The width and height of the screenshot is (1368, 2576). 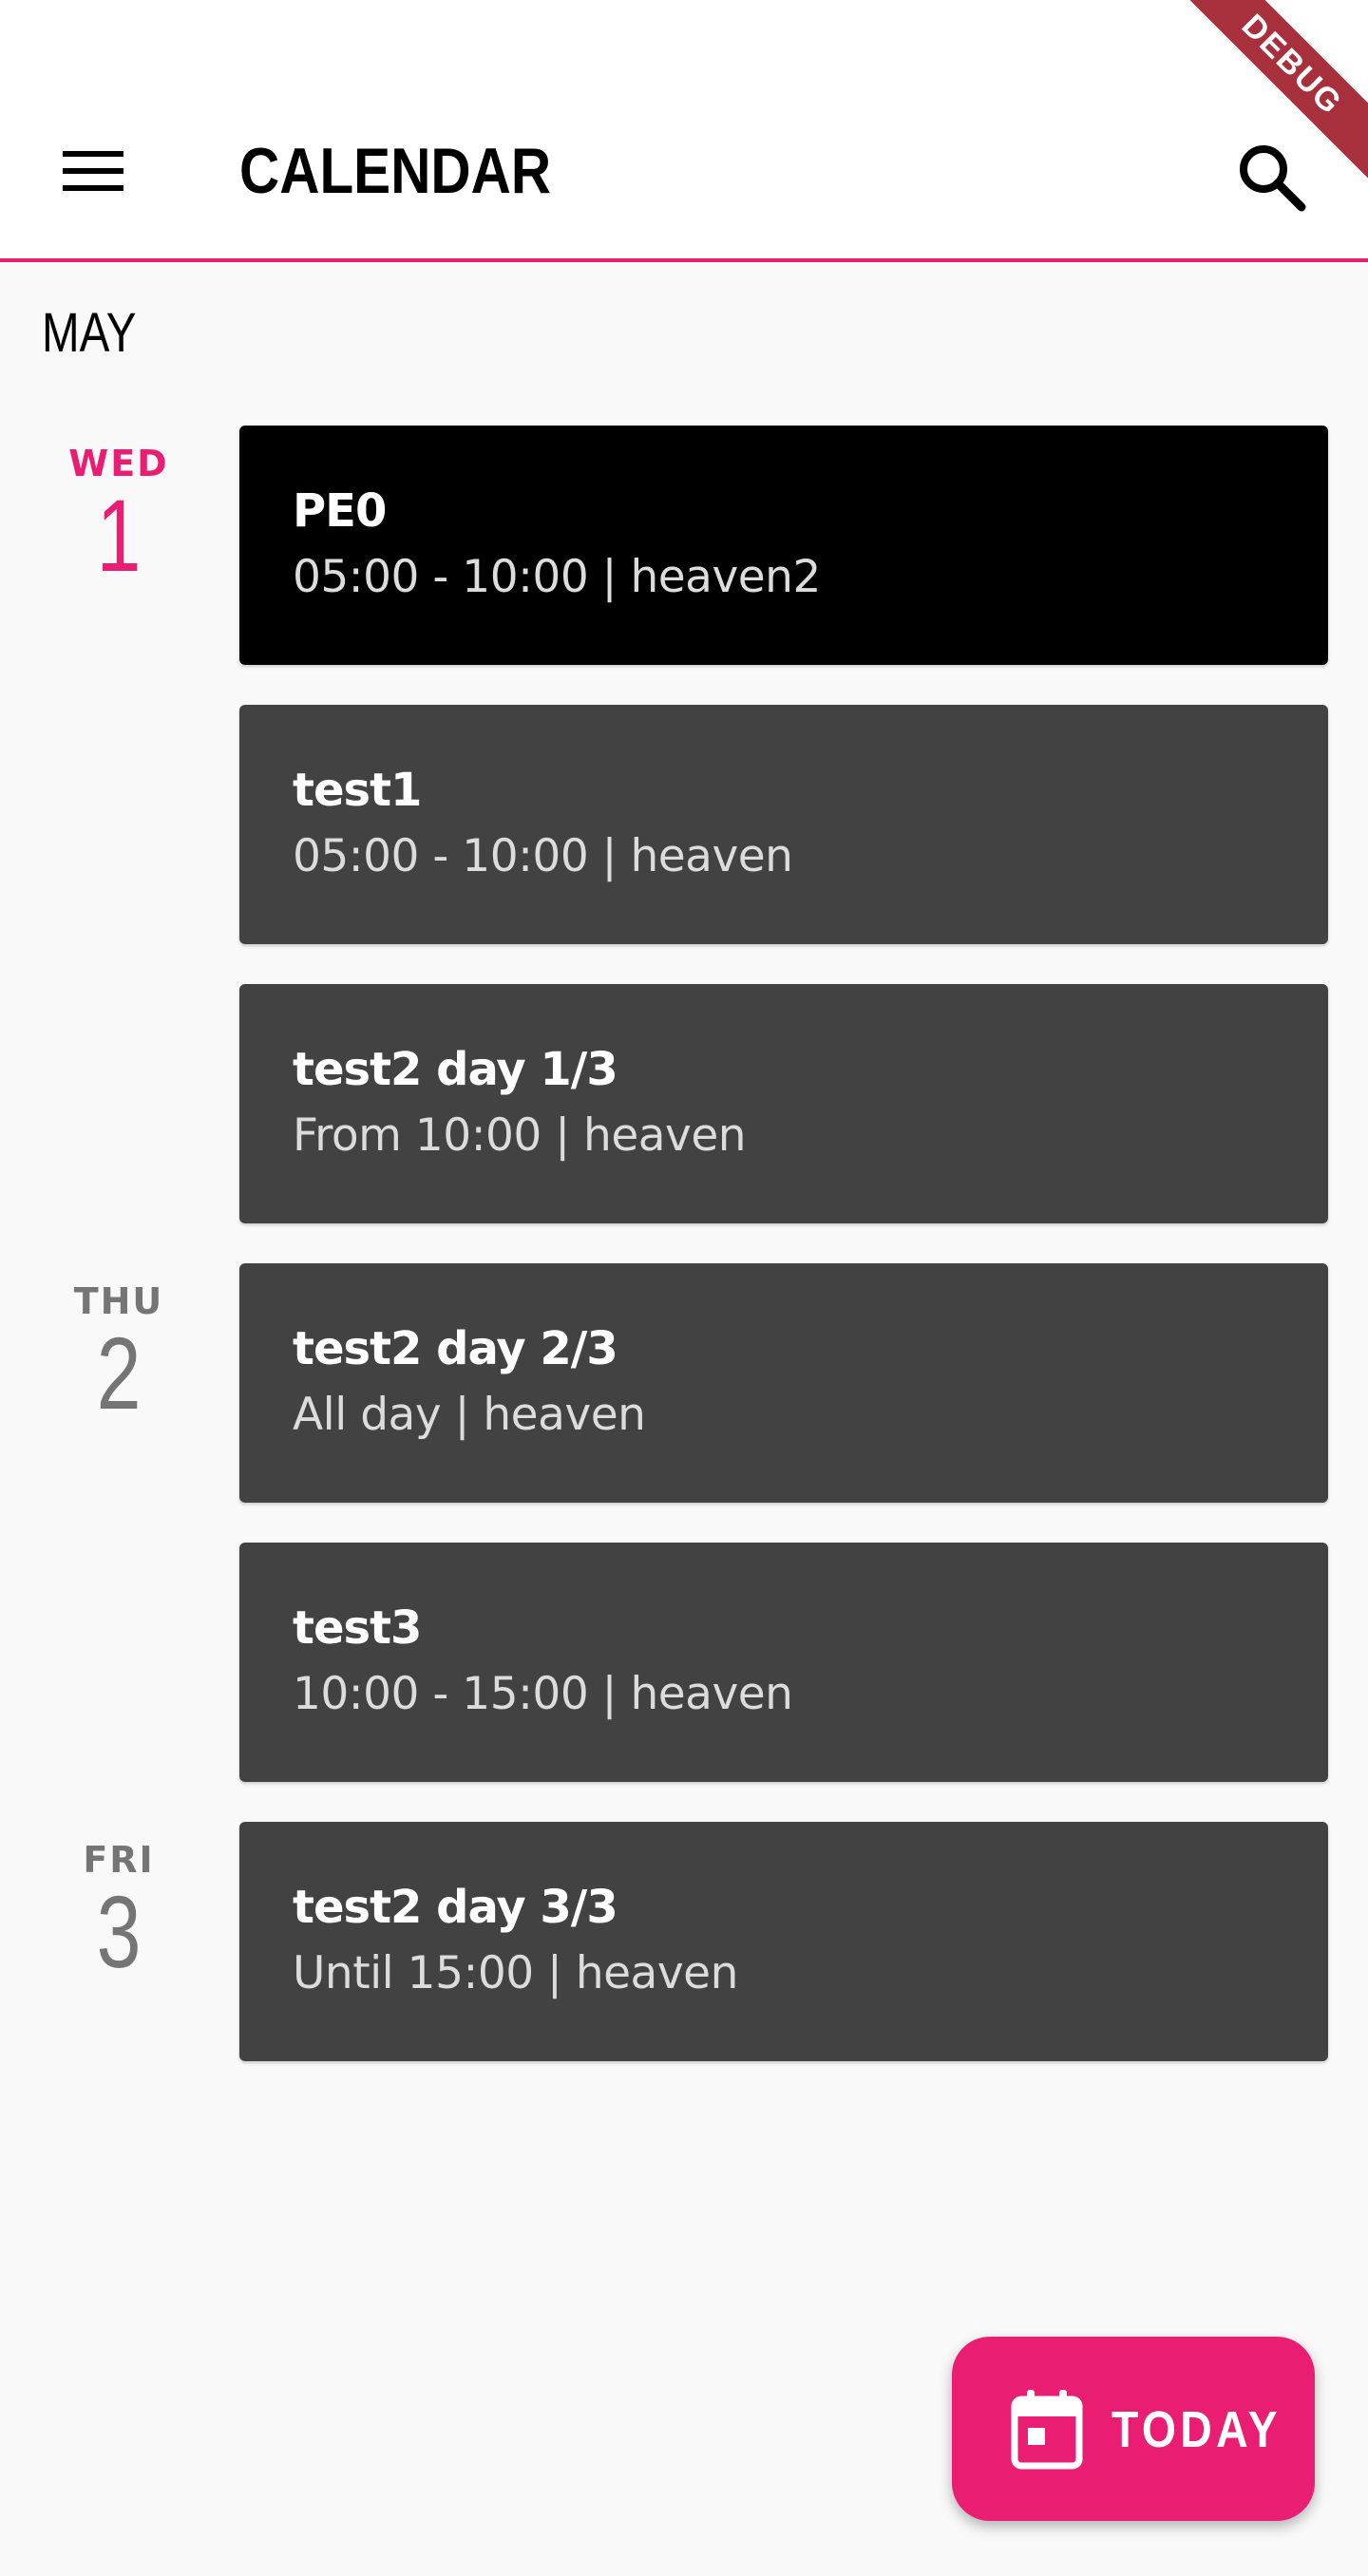 I want to click on event-details: 05:00 - 10:00 | heaven2, so click(x=557, y=577).